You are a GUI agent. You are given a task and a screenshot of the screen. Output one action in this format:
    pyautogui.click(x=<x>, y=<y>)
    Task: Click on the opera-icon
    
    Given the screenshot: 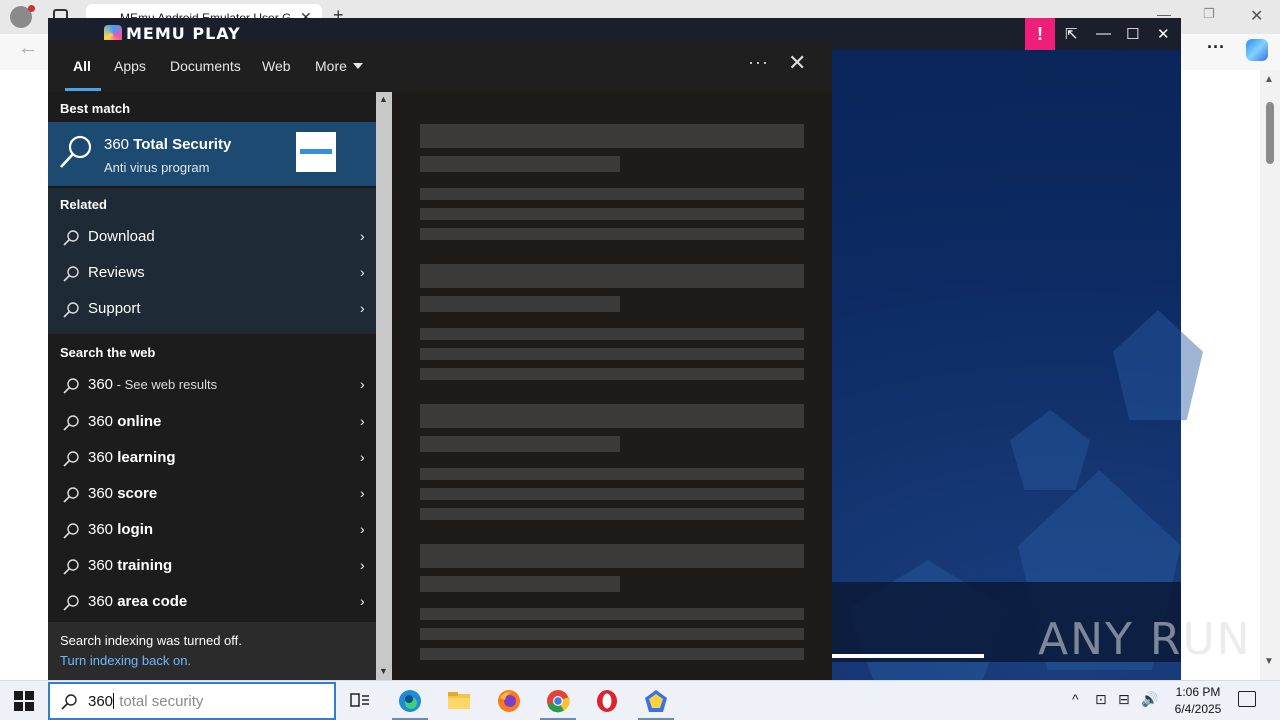 What is the action you would take?
    pyautogui.click(x=607, y=701)
    